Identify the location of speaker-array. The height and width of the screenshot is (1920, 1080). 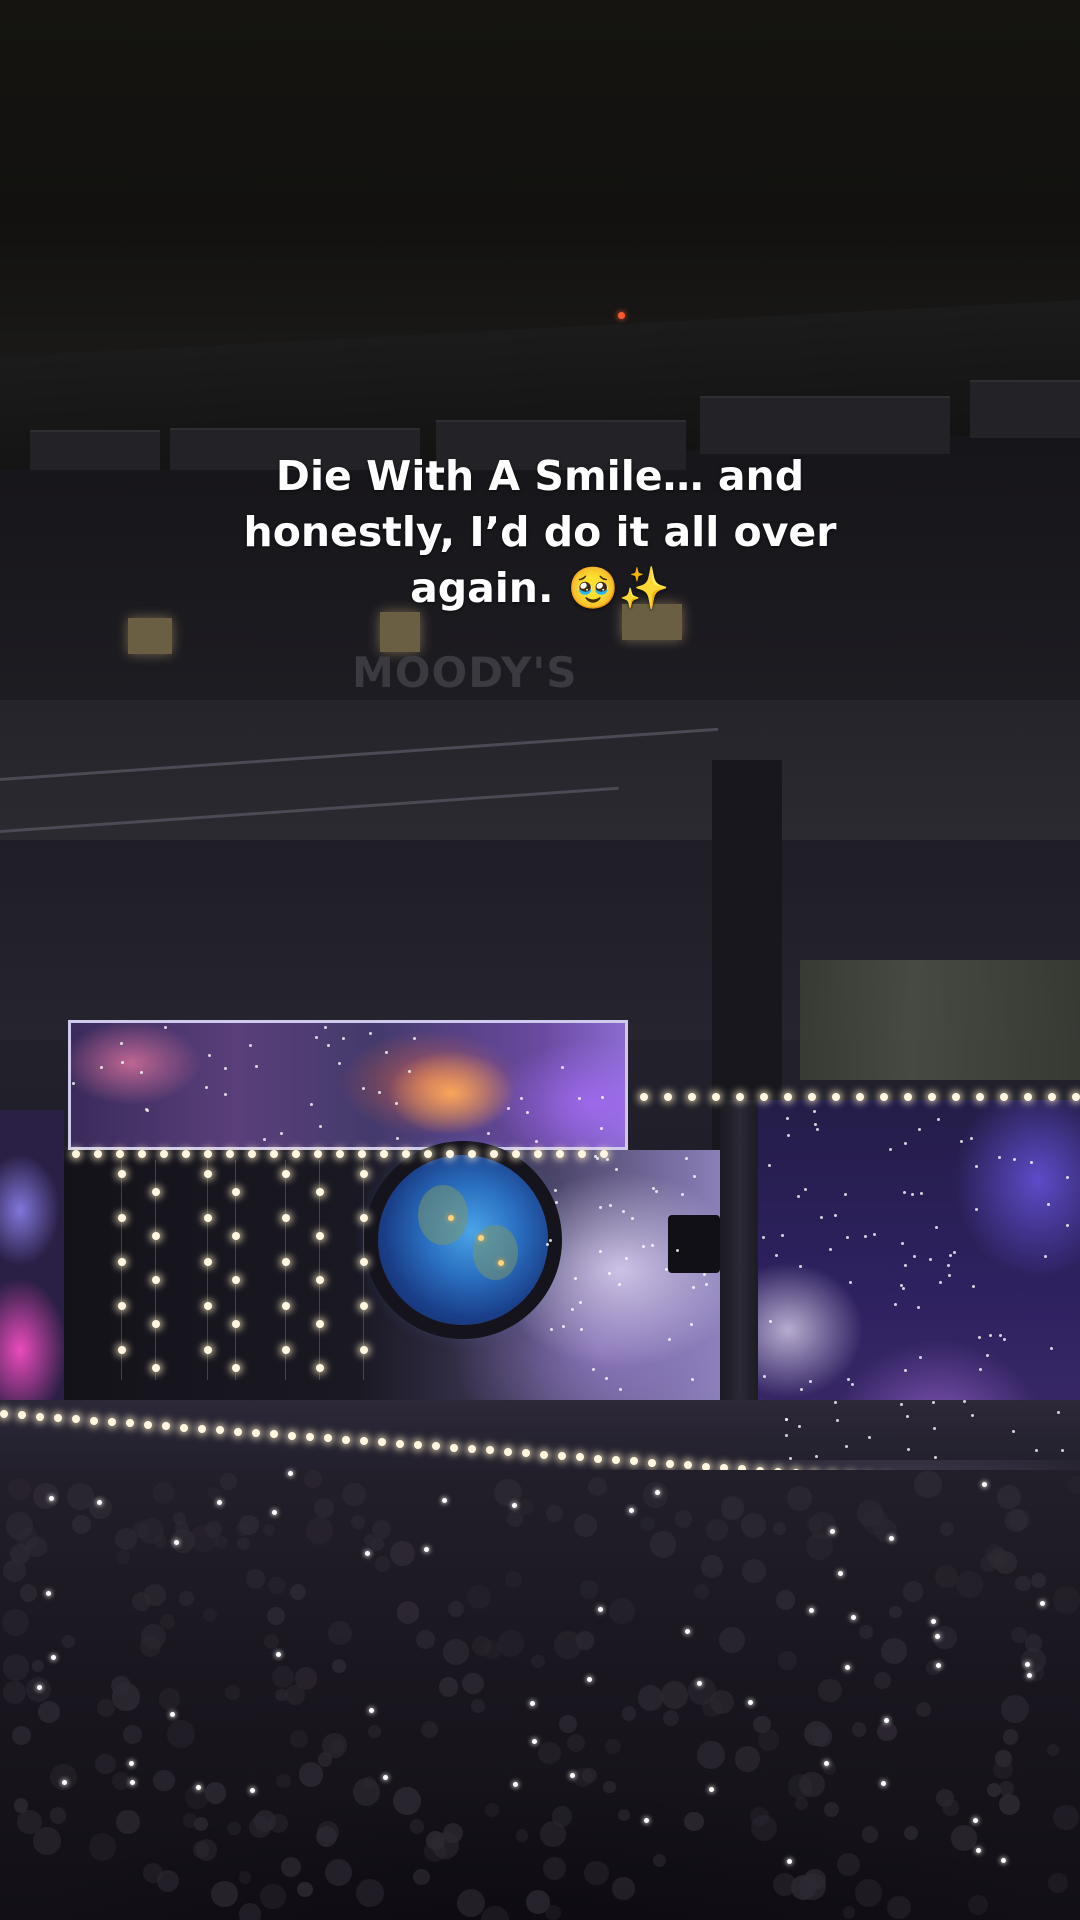
(694, 1244).